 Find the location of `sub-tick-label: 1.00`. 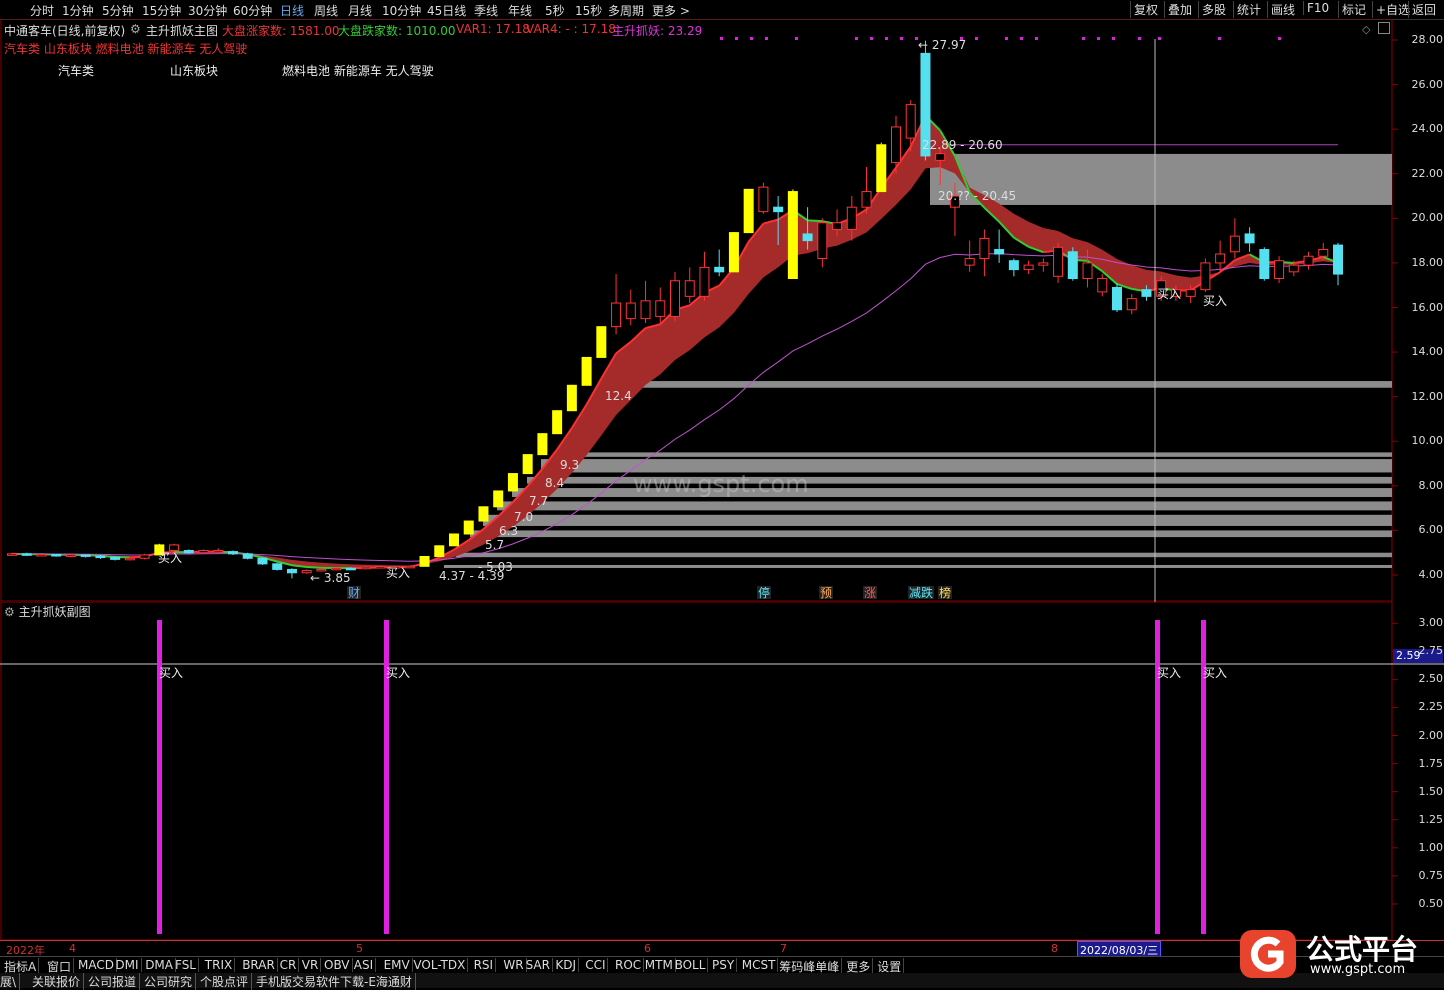

sub-tick-label: 1.00 is located at coordinates (1418, 847).